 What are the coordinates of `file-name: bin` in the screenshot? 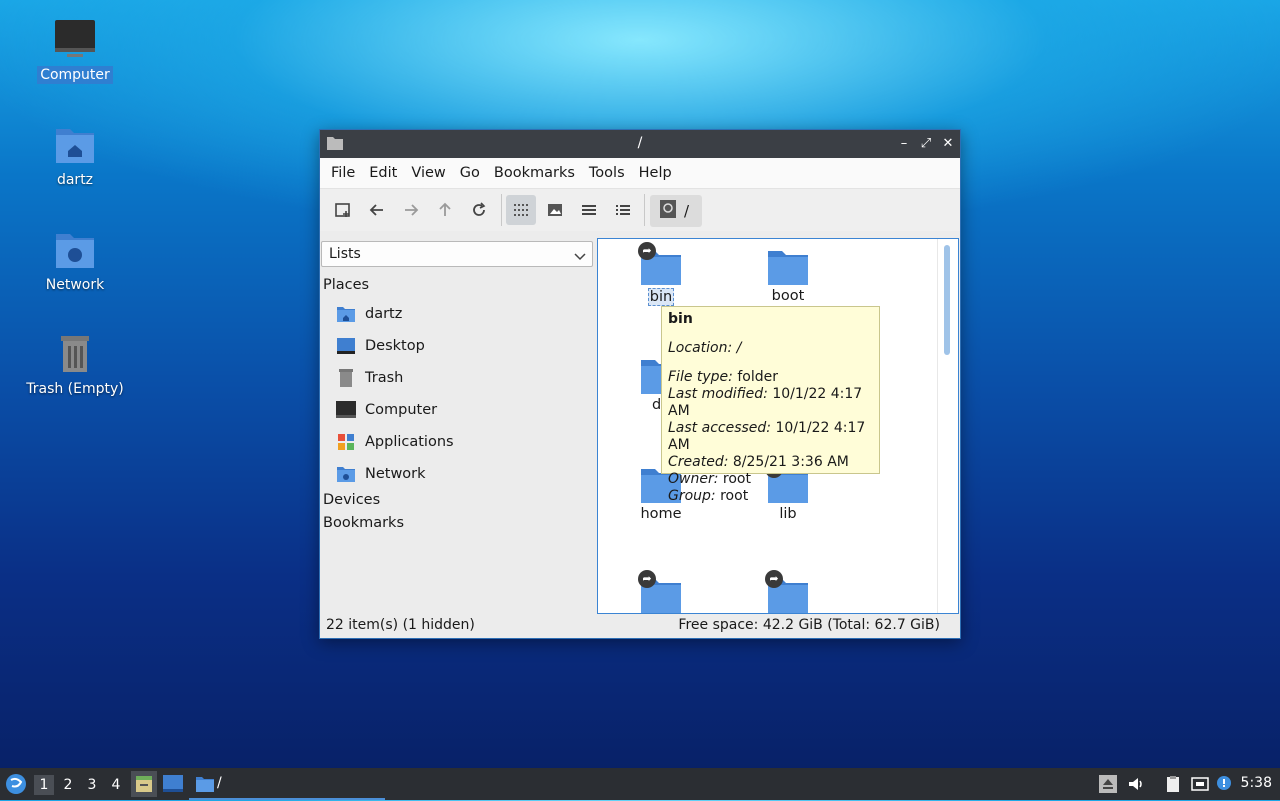 It's located at (661, 297).